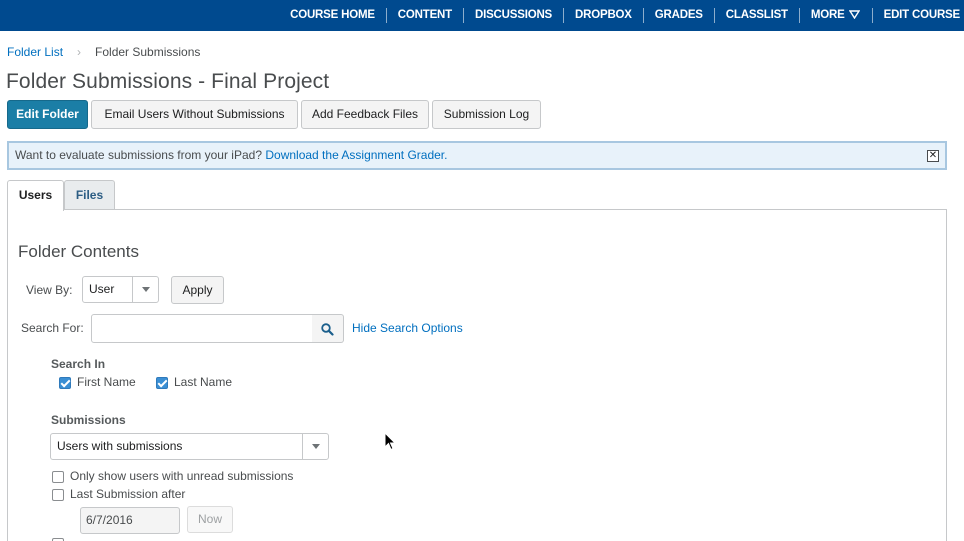  I want to click on close-icon: ✕, so click(933, 156).